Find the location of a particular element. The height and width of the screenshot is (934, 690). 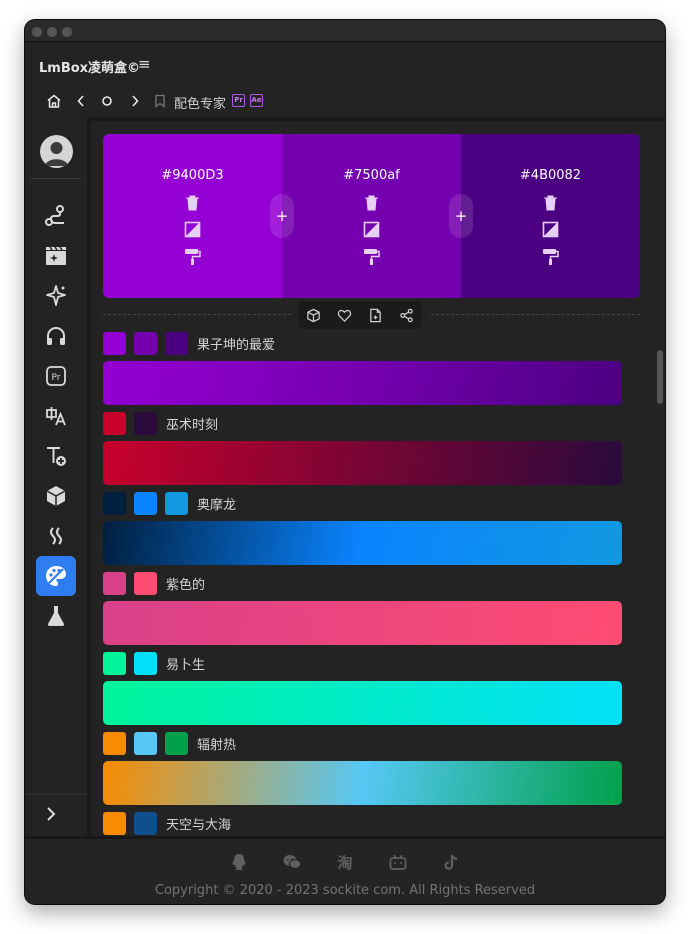

sparkle-icon is located at coordinates (56, 295).